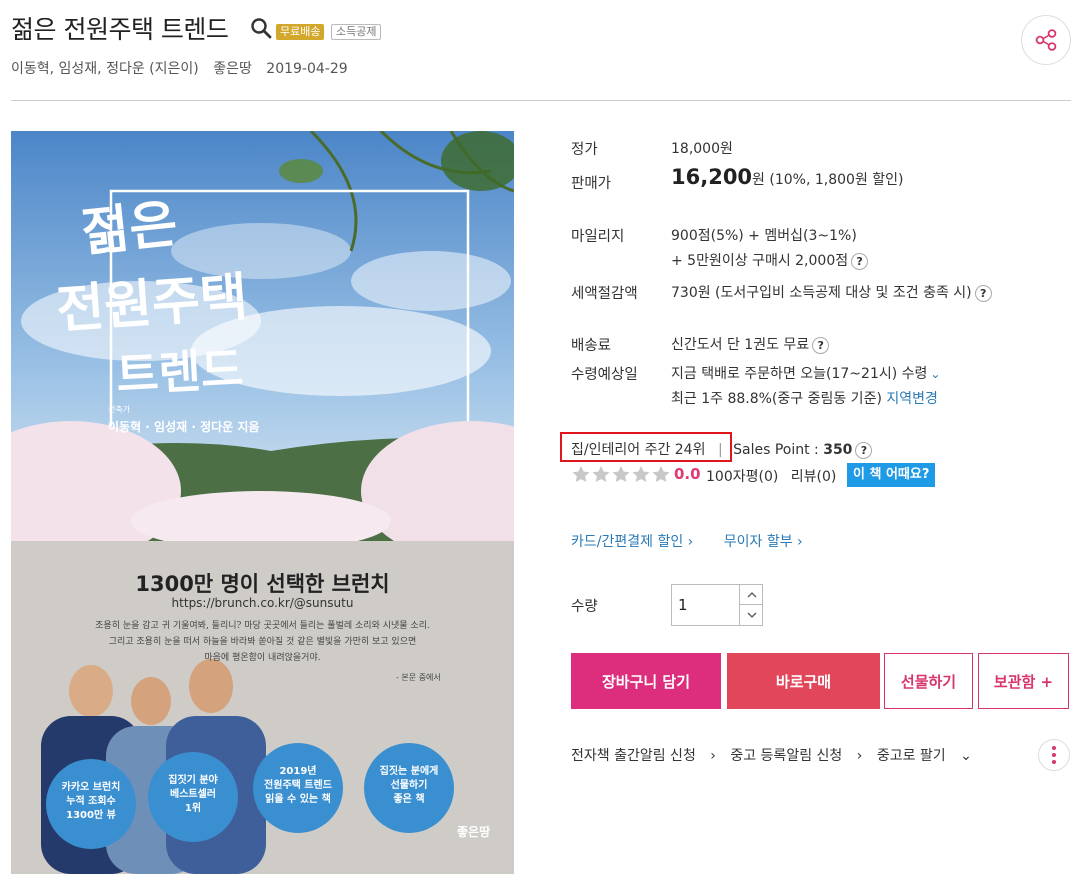 The image size is (1078, 894). Describe the element at coordinates (591, 184) in the screenshot. I see `sale-price-label: 판매가` at that location.